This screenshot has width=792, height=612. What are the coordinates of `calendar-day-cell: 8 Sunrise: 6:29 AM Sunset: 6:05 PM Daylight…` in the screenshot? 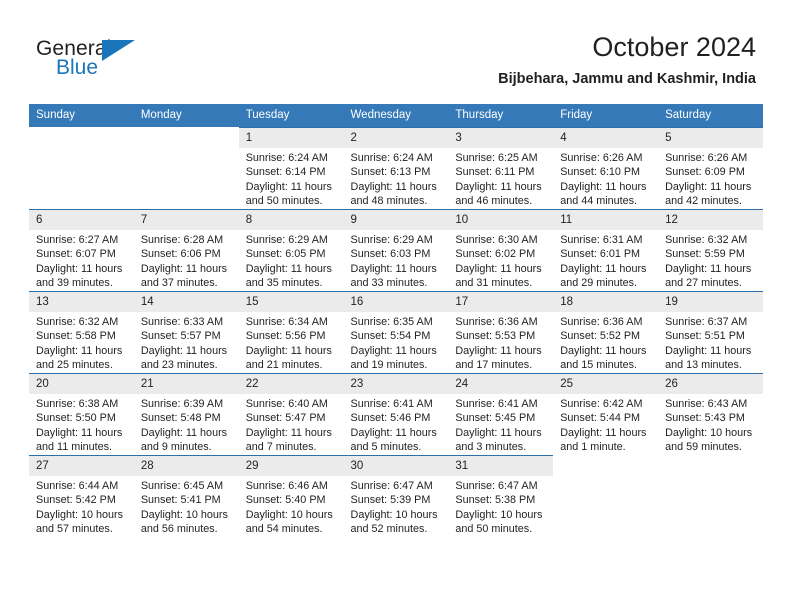 It's located at (291, 250).